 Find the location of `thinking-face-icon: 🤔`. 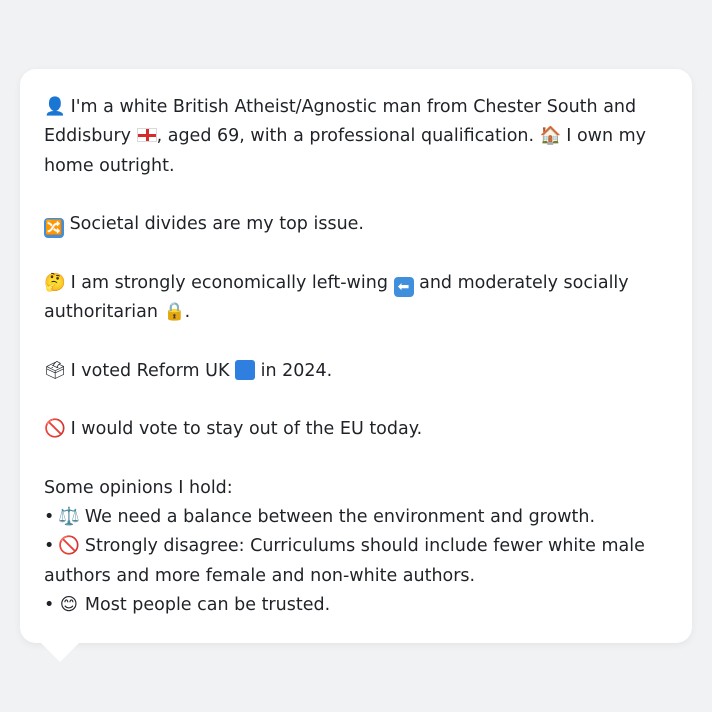

thinking-face-icon: 🤔 is located at coordinates (55, 282).